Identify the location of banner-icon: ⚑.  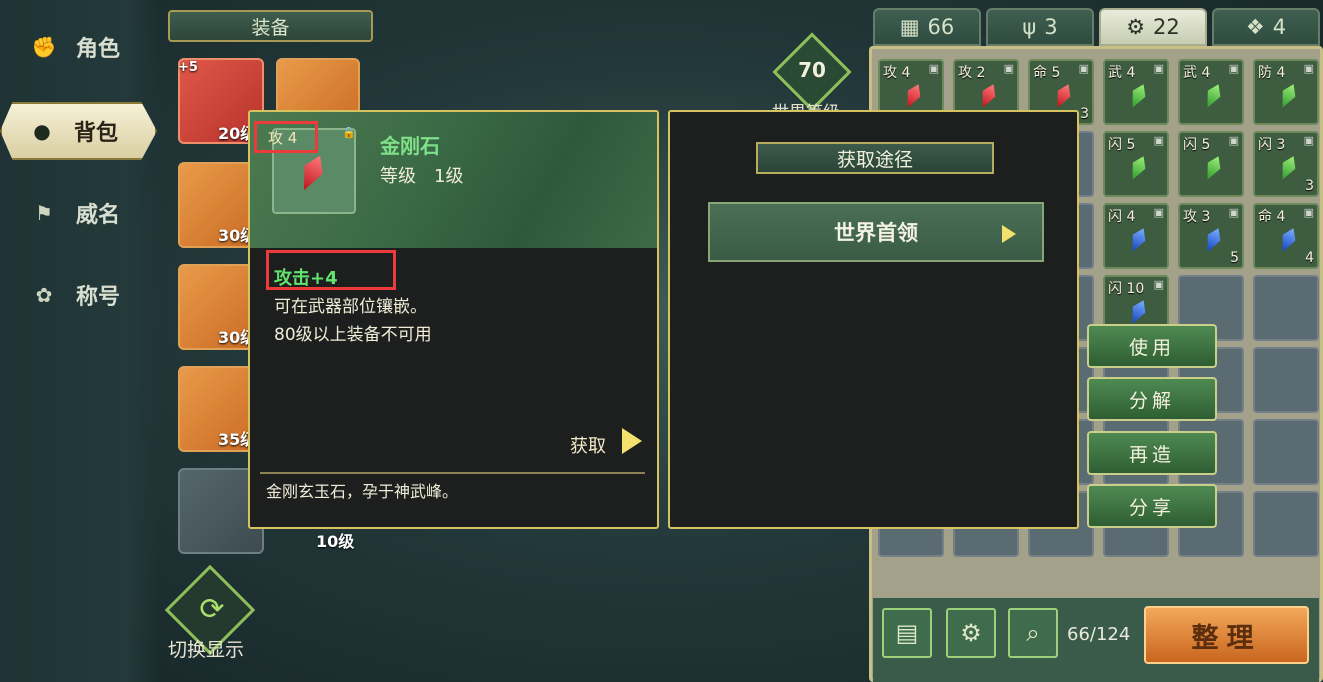
(44, 213).